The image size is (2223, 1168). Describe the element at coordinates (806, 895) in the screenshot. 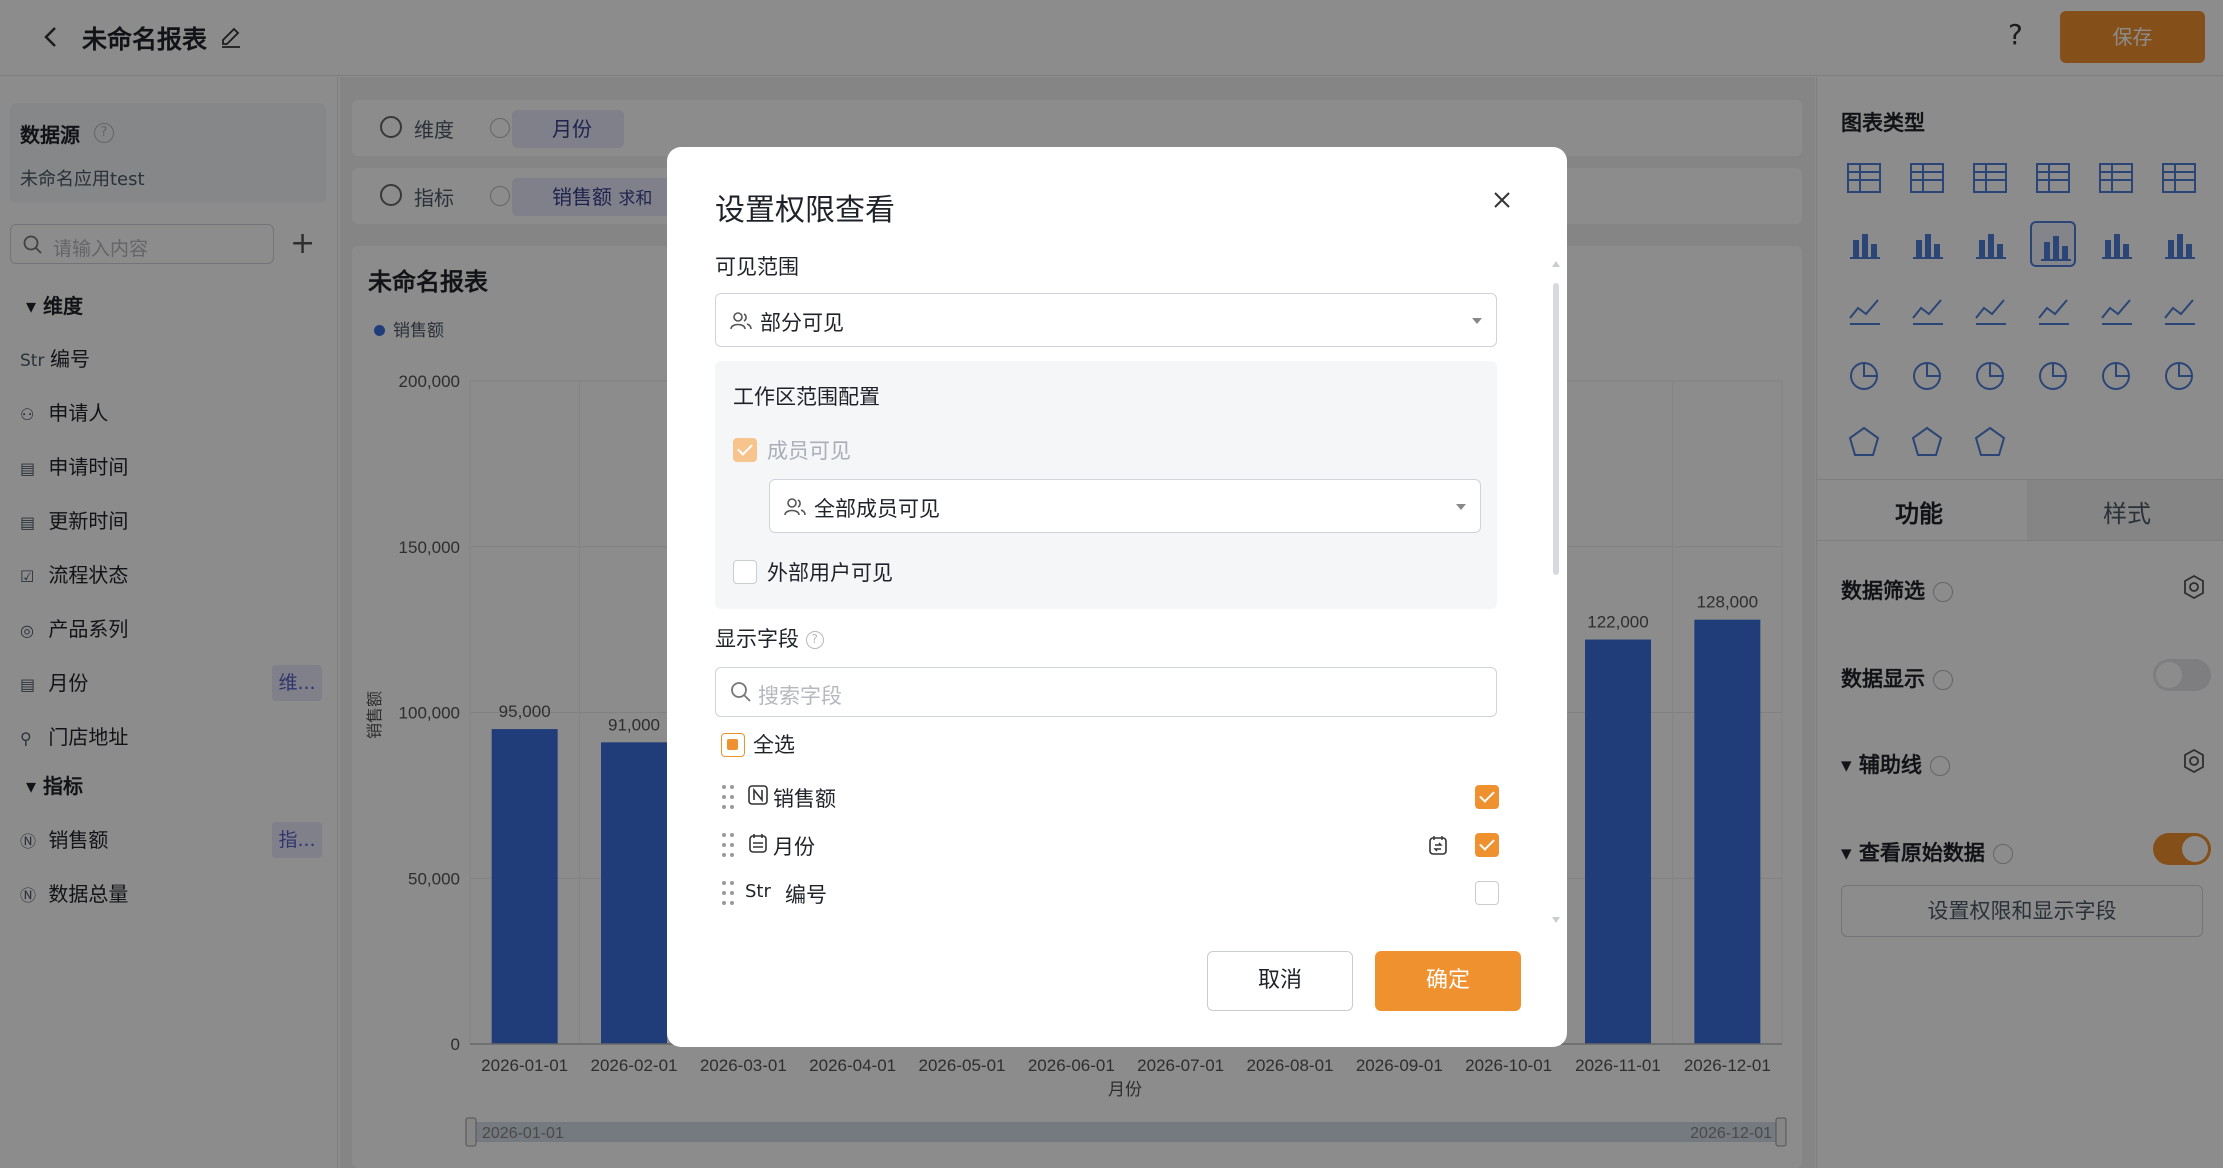

I see `field-row-label: 编号` at that location.